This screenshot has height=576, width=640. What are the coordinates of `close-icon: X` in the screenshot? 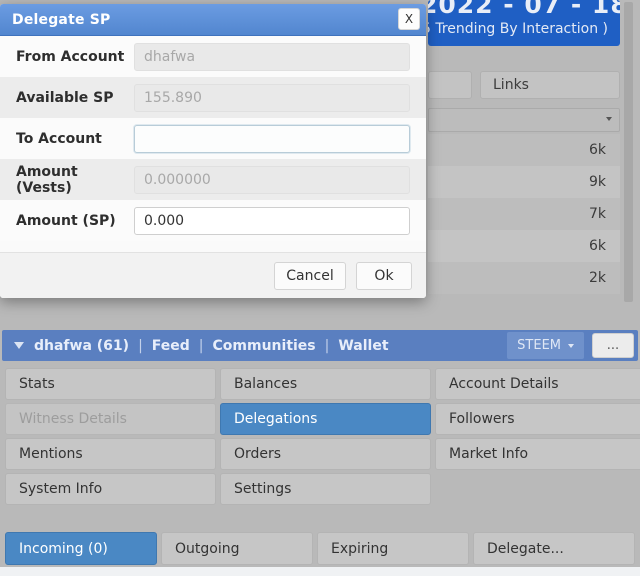 It's located at (409, 19).